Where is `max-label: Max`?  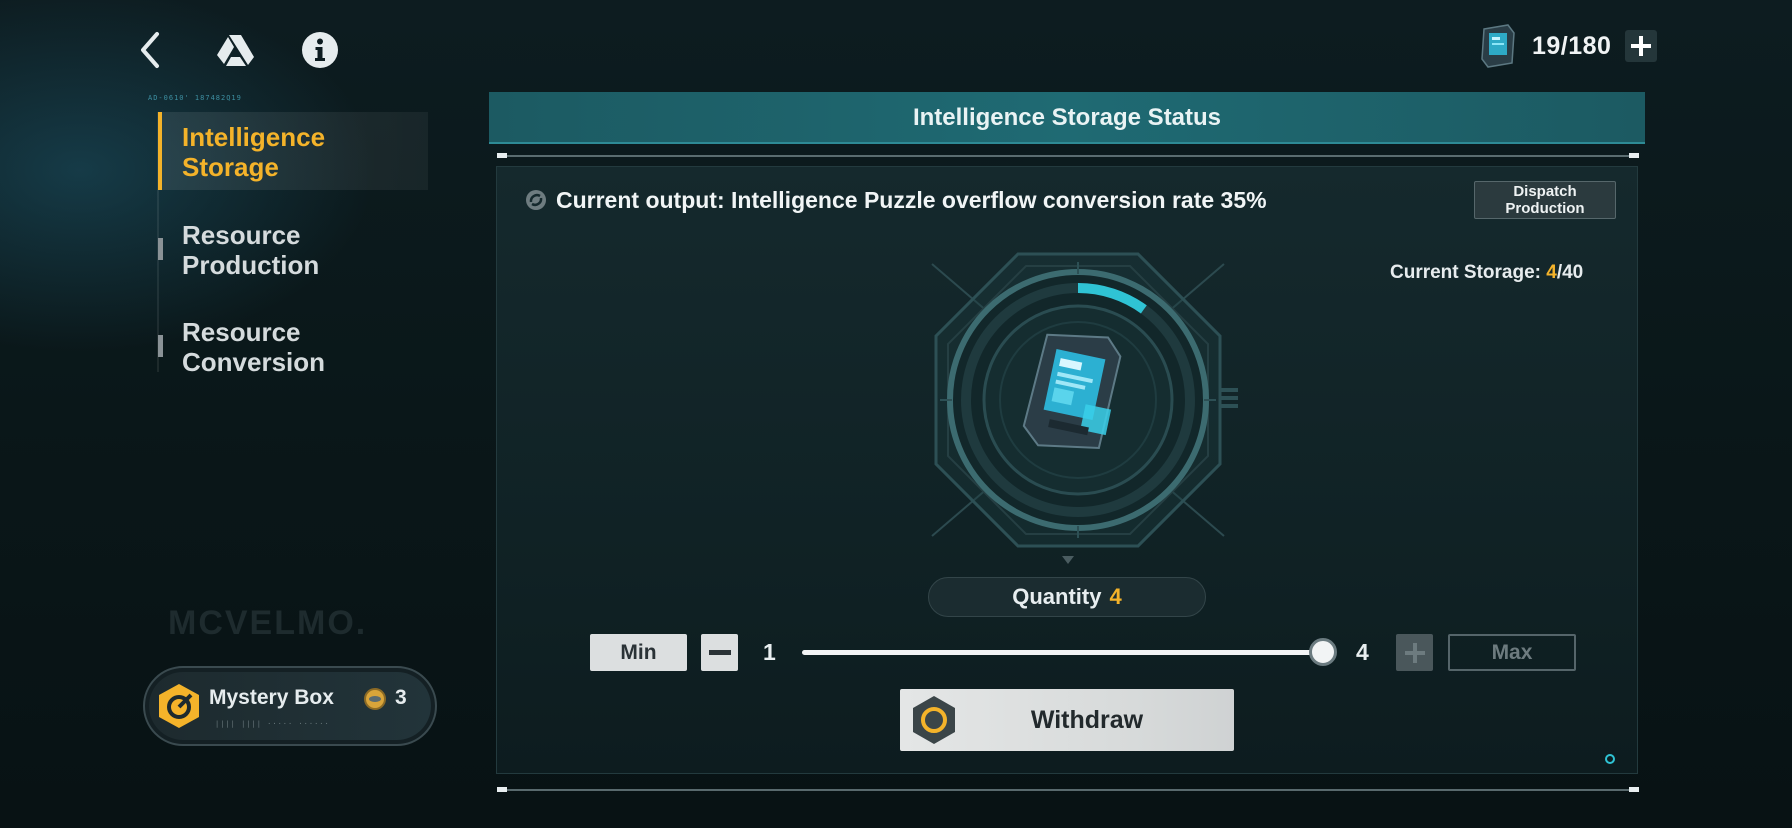
max-label: Max is located at coordinates (1512, 652).